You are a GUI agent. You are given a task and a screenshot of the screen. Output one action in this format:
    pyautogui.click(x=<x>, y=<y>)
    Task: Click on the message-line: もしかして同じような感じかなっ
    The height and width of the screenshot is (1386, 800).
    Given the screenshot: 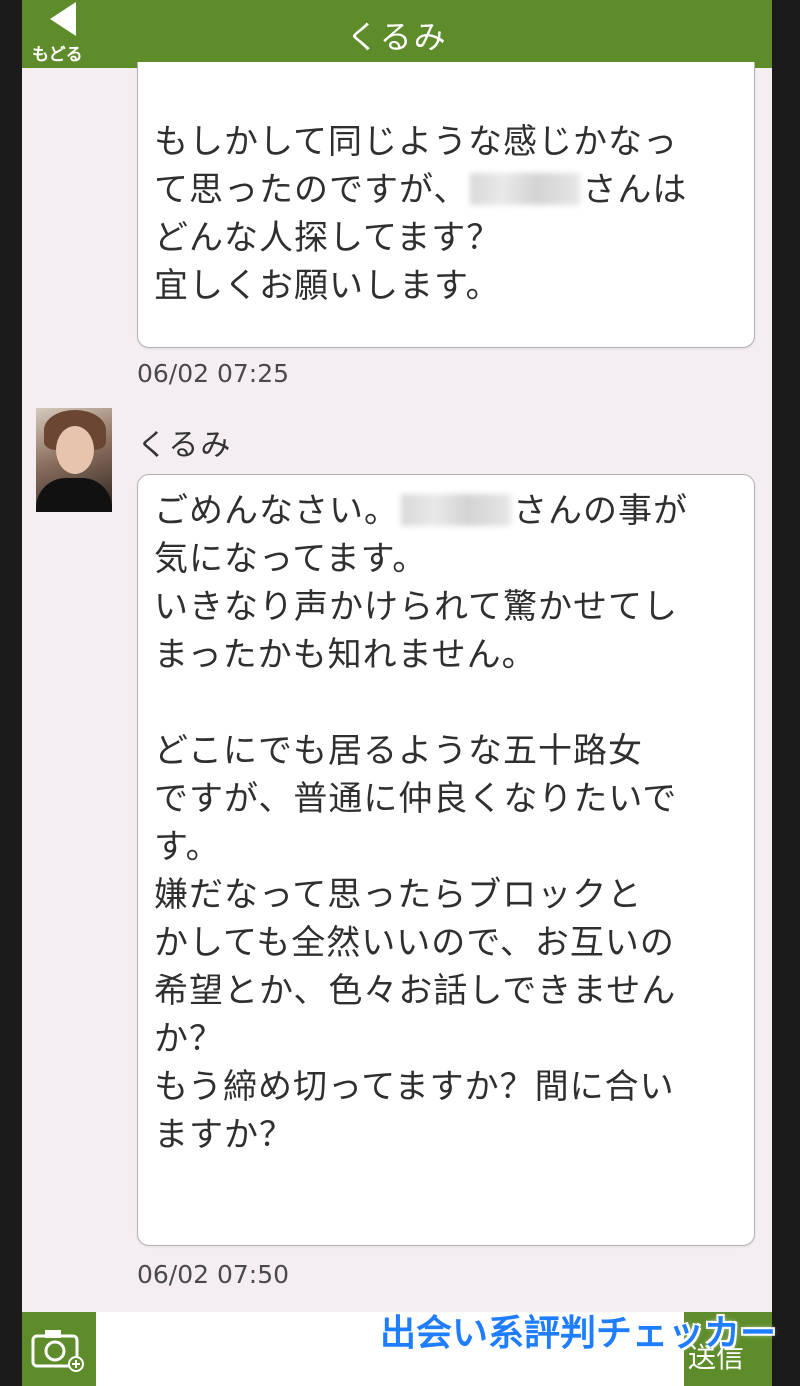 What is the action you would take?
    pyautogui.click(x=416, y=142)
    